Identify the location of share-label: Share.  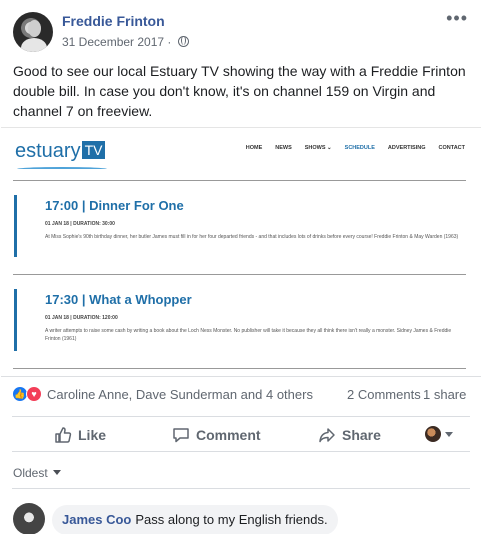
(361, 435).